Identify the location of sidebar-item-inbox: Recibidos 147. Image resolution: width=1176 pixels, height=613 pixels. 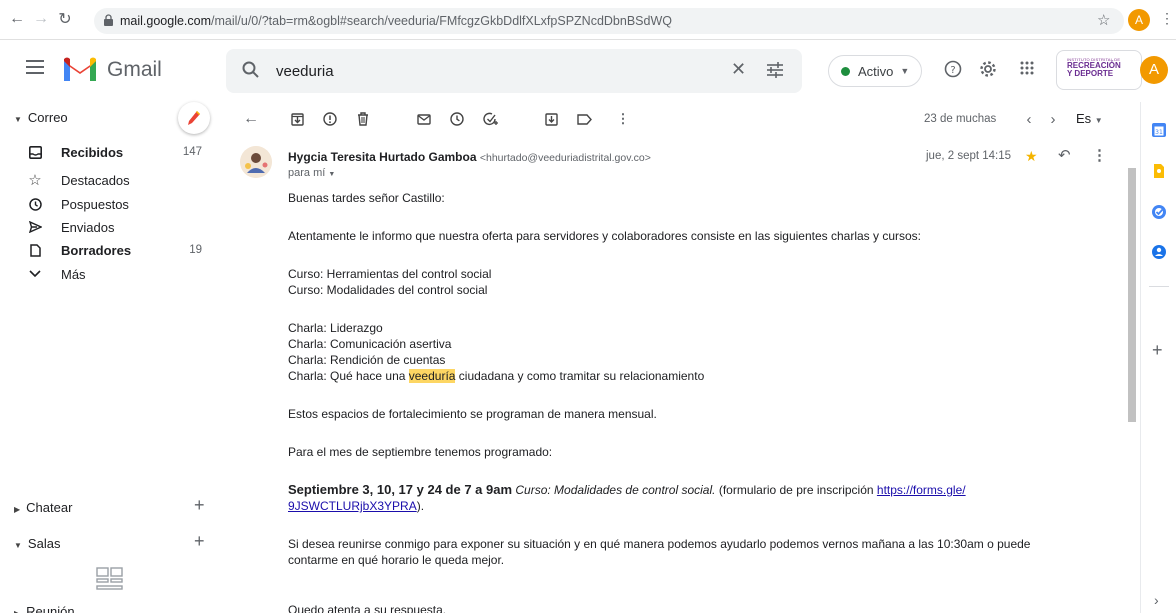
(113, 152).